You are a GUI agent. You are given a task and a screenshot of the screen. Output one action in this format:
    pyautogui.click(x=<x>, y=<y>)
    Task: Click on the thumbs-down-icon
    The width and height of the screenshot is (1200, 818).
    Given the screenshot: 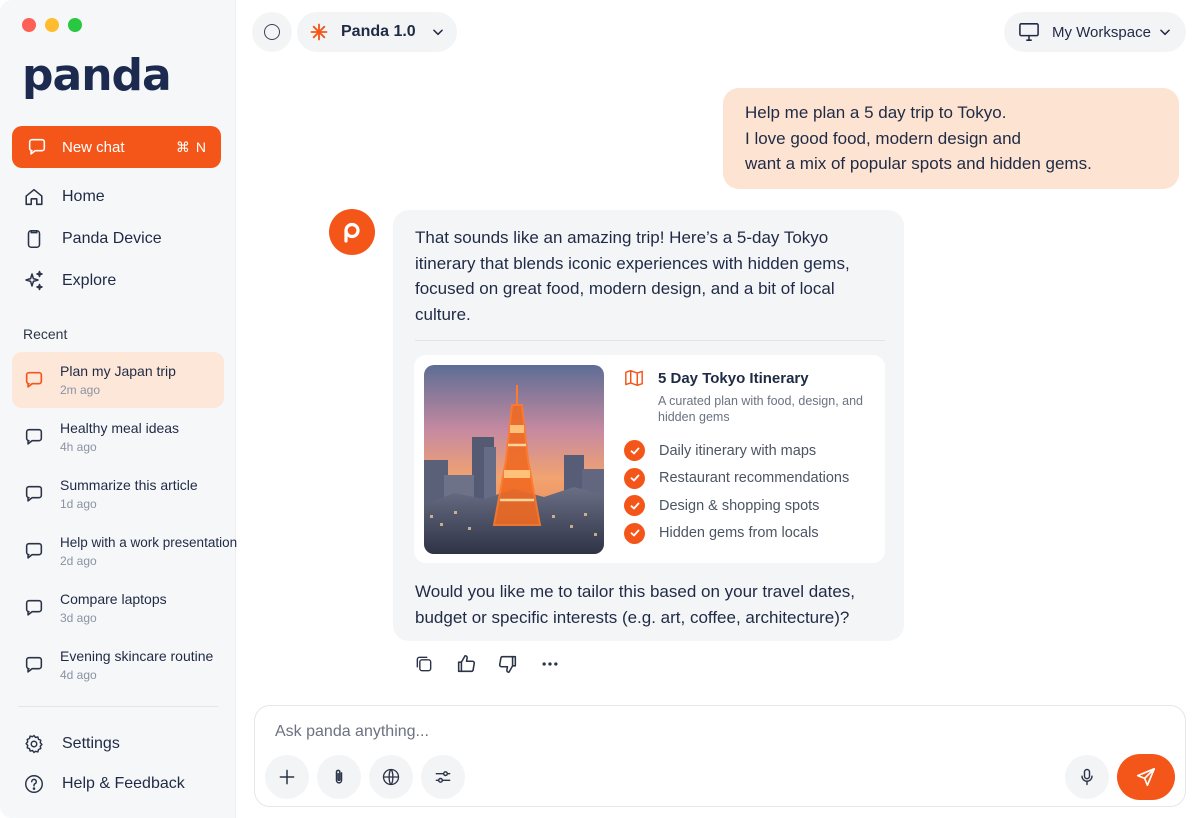 What is the action you would take?
    pyautogui.click(x=507, y=664)
    